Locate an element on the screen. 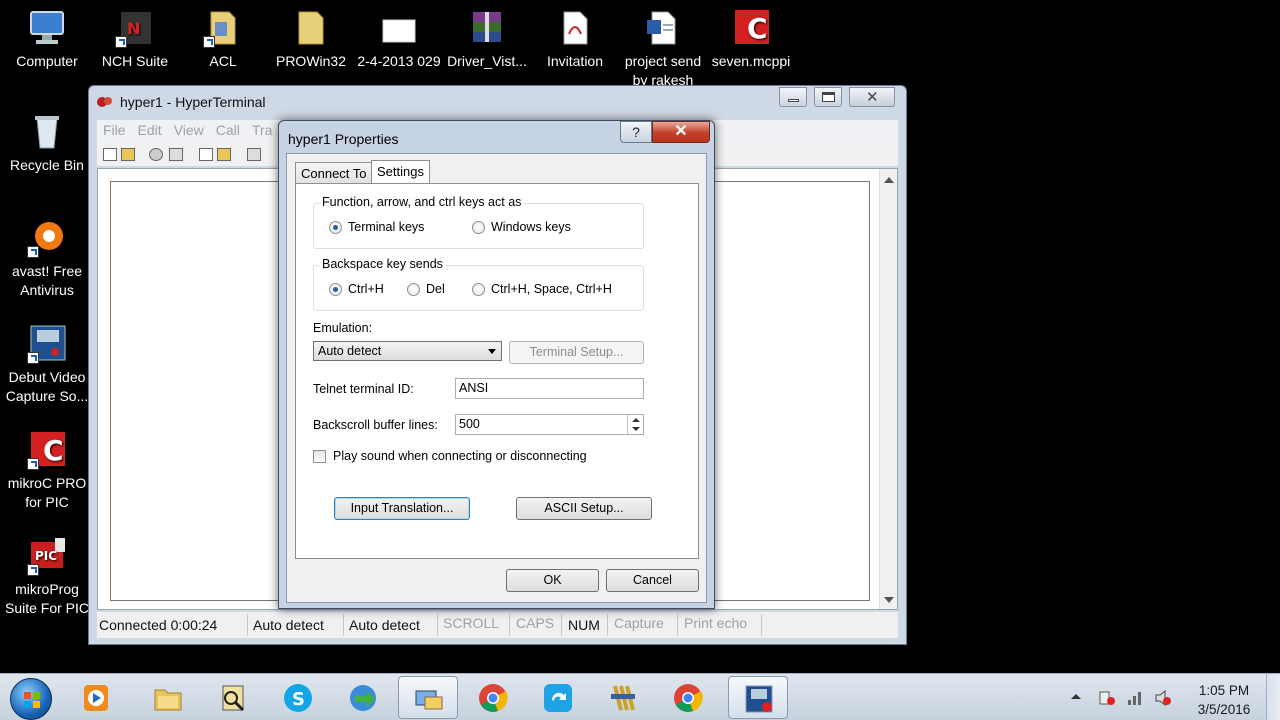  internet-download-manager-icon is located at coordinates (363, 698).